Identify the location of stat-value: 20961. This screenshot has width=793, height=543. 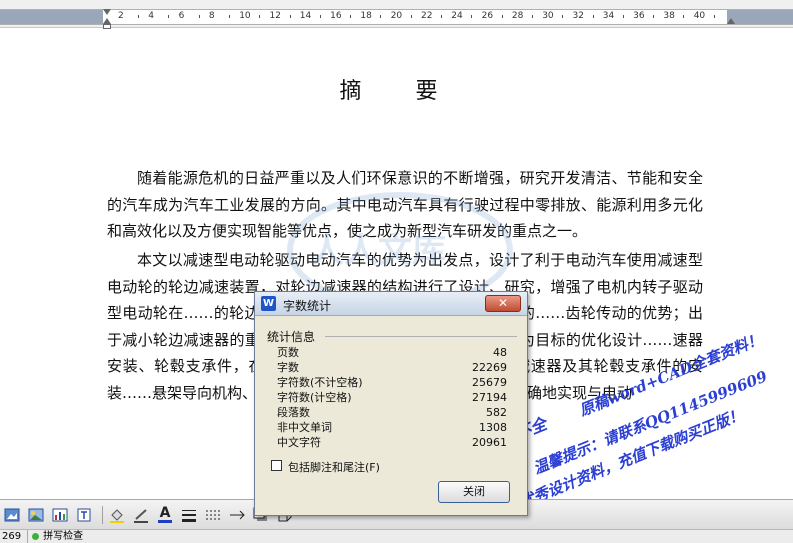
(489, 442).